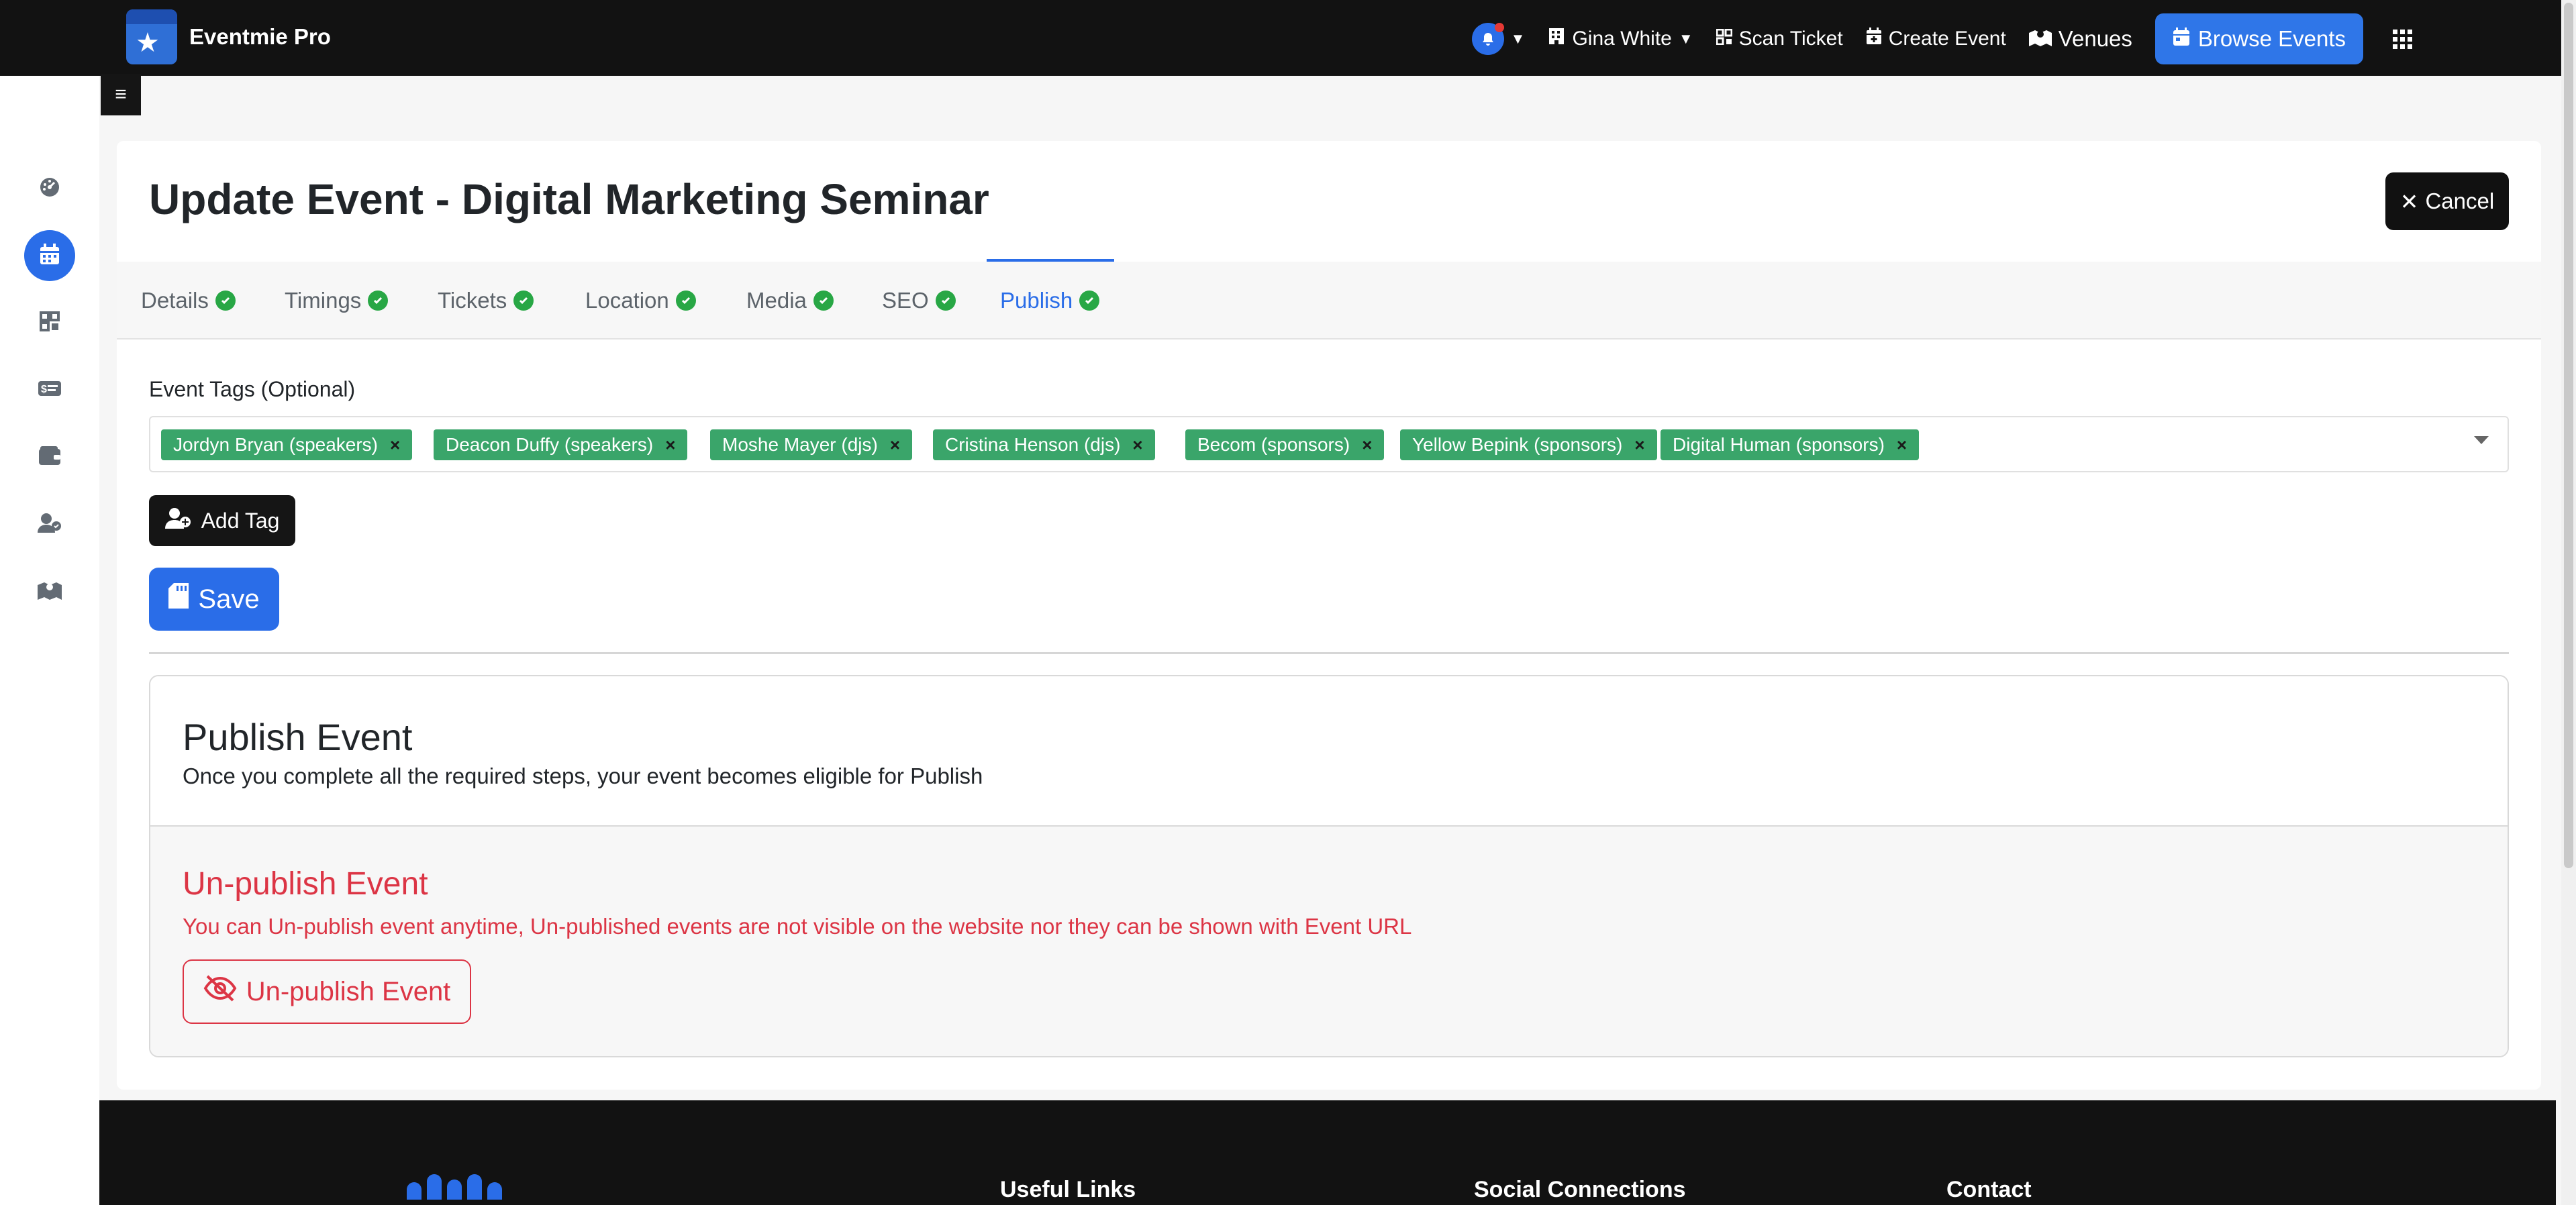 The width and height of the screenshot is (2576, 1205). What do you see at coordinates (1790, 444) in the screenshot?
I see `tag-chip: Digital Human (sponsors) ×` at bounding box center [1790, 444].